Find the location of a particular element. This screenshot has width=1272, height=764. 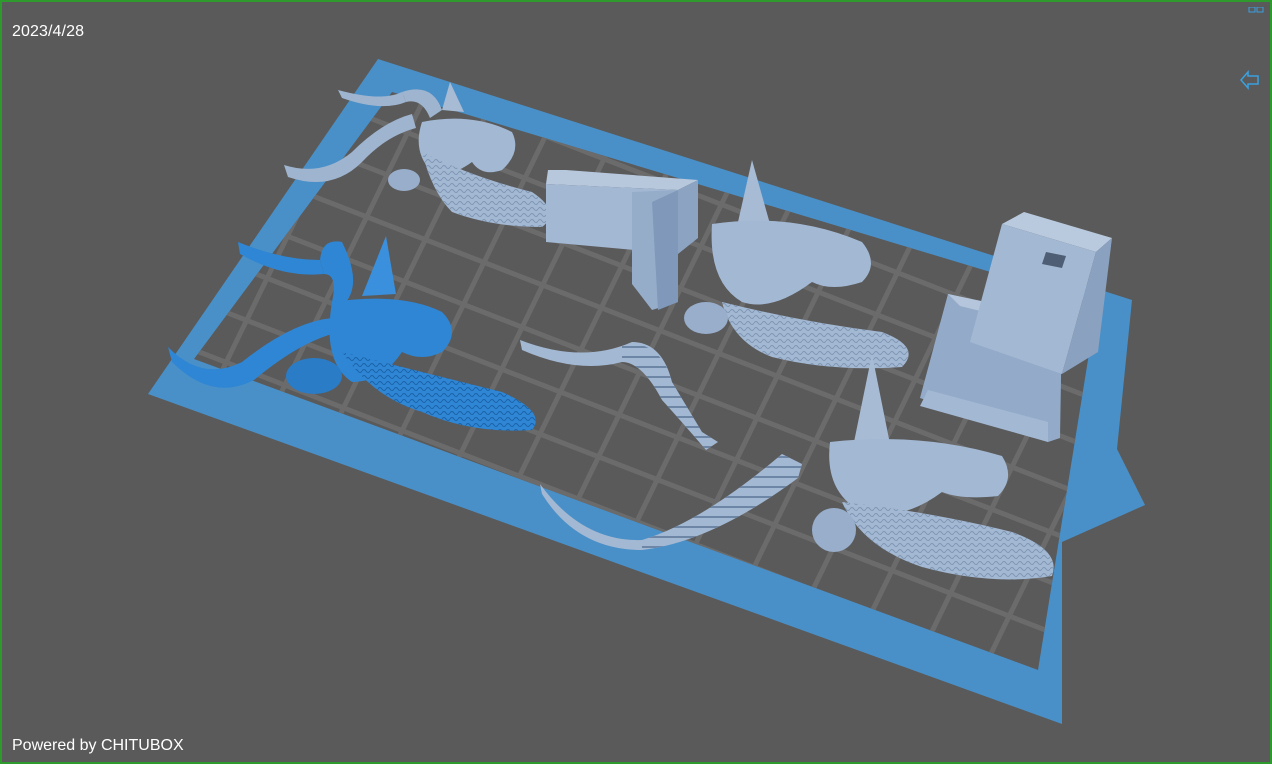

date-label: 2023/4/28 is located at coordinates (48, 31).